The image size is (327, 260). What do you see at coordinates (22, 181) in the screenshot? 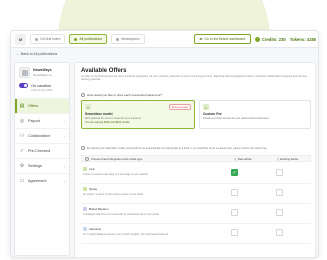
I see `agreement-icon: ▭` at bounding box center [22, 181].